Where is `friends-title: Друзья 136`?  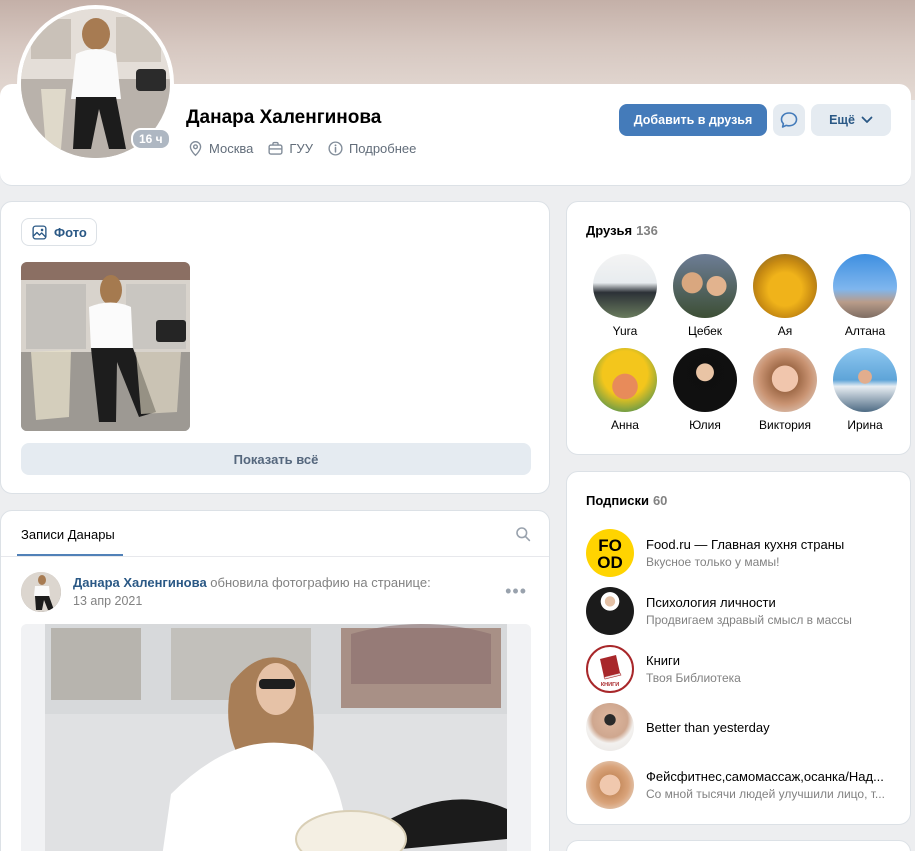
friends-title: Друзья 136 is located at coordinates (622, 230).